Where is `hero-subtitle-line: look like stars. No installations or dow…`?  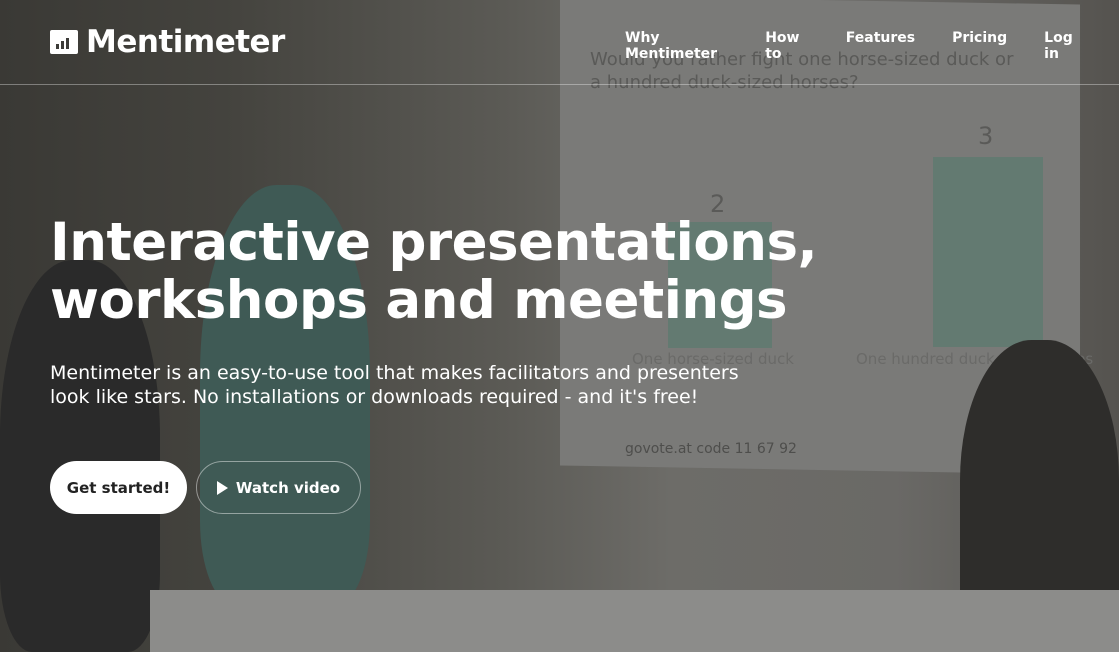 hero-subtitle-line: look like stars. No installations or dow… is located at coordinates (374, 397).